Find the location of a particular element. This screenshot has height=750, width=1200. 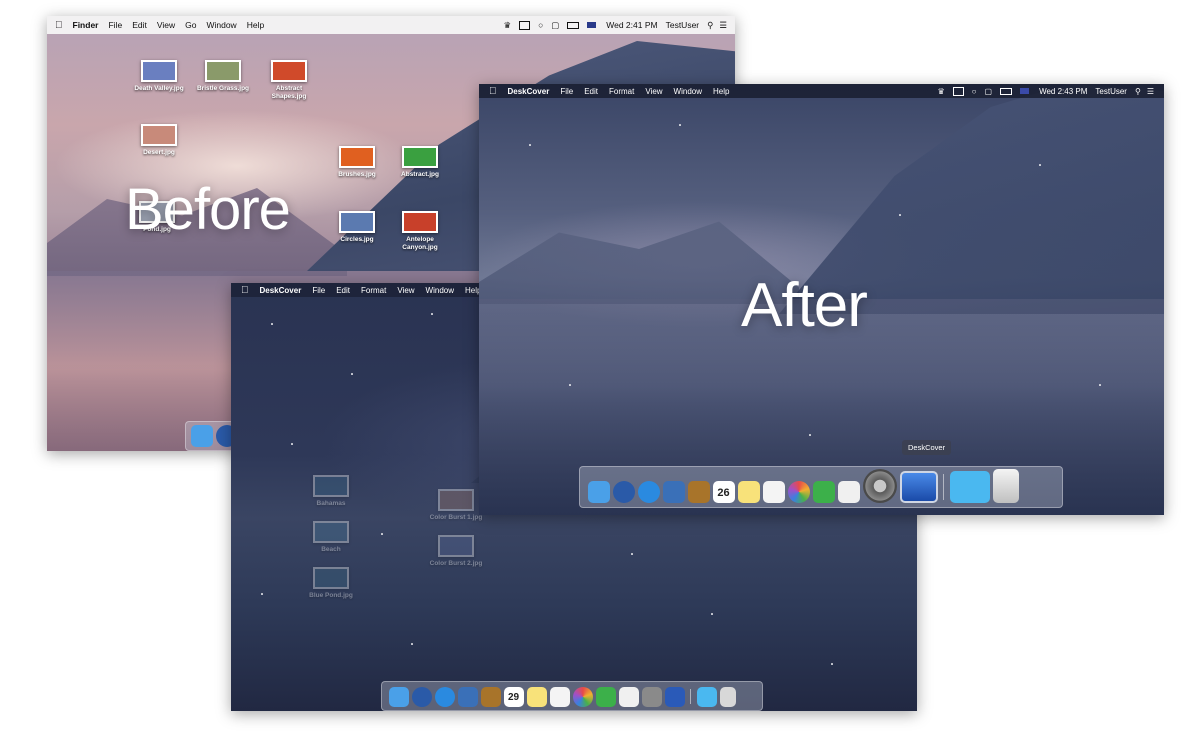

icon-label: Abstract.jpg is located at coordinates (420, 174).